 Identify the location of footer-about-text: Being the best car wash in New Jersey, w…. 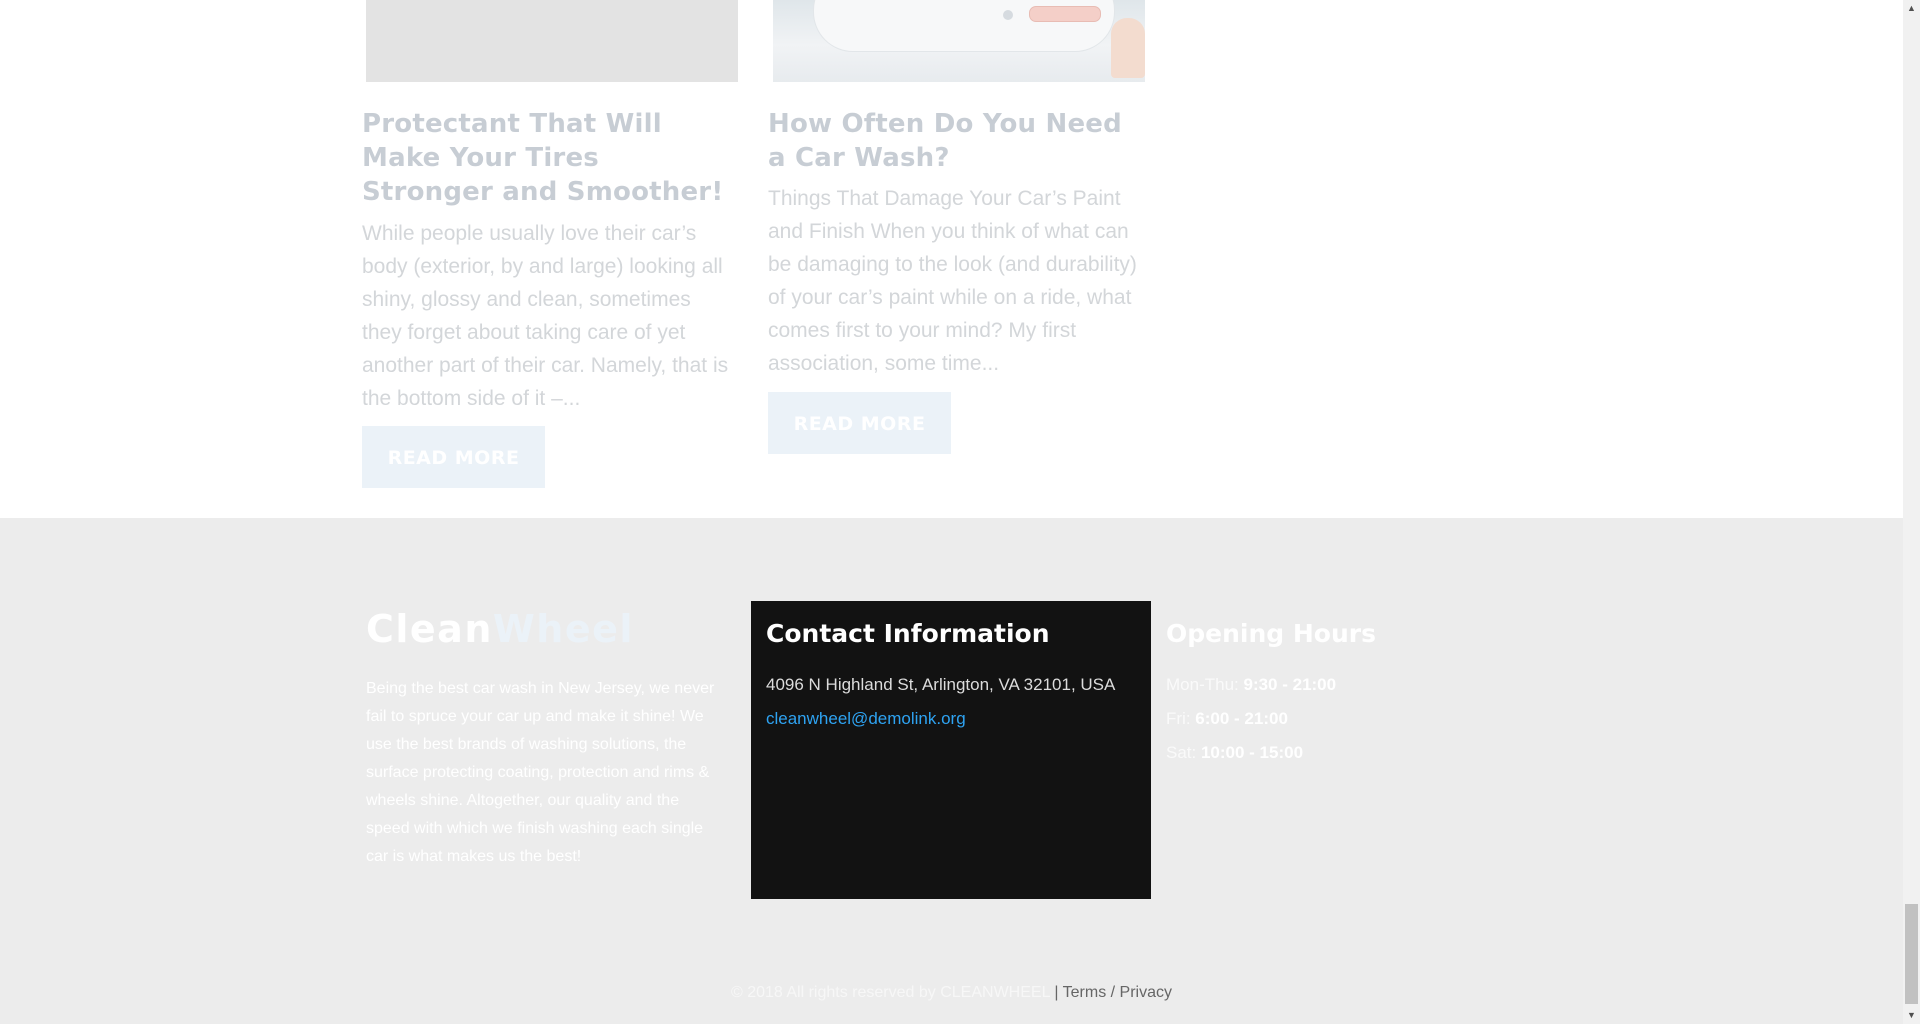
(540, 772).